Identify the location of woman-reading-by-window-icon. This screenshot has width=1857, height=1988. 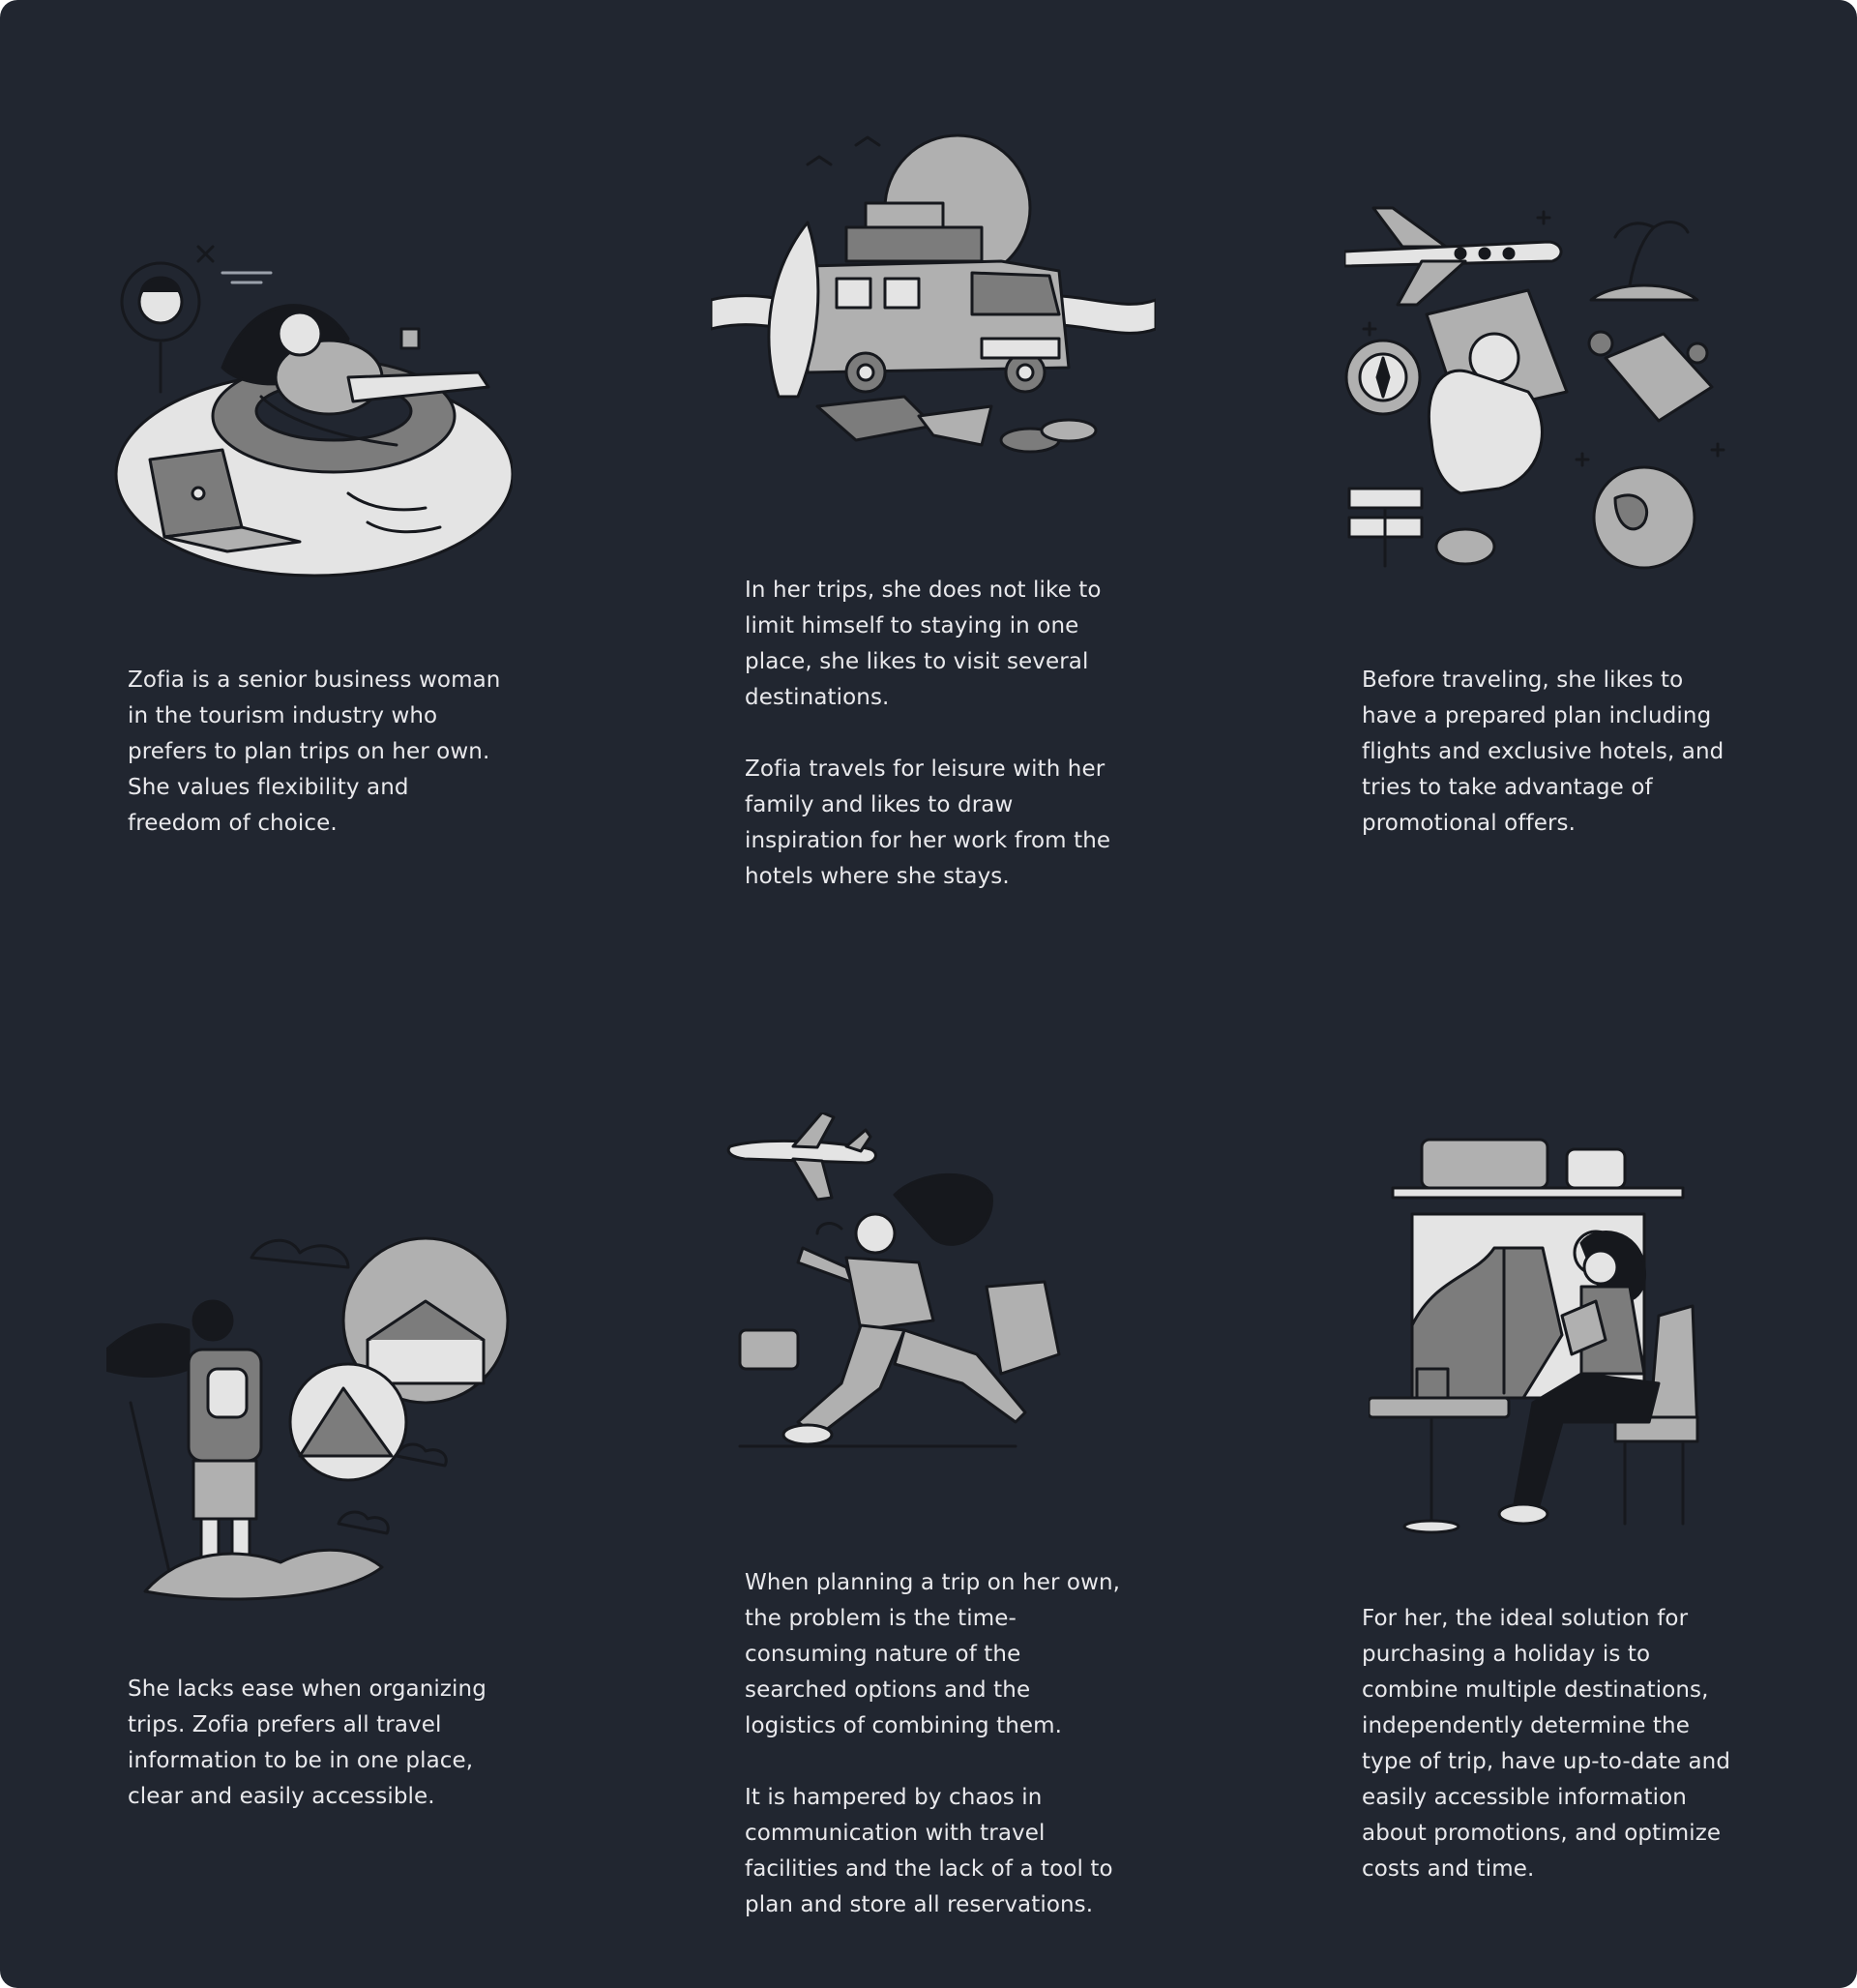
(1562, 1335).